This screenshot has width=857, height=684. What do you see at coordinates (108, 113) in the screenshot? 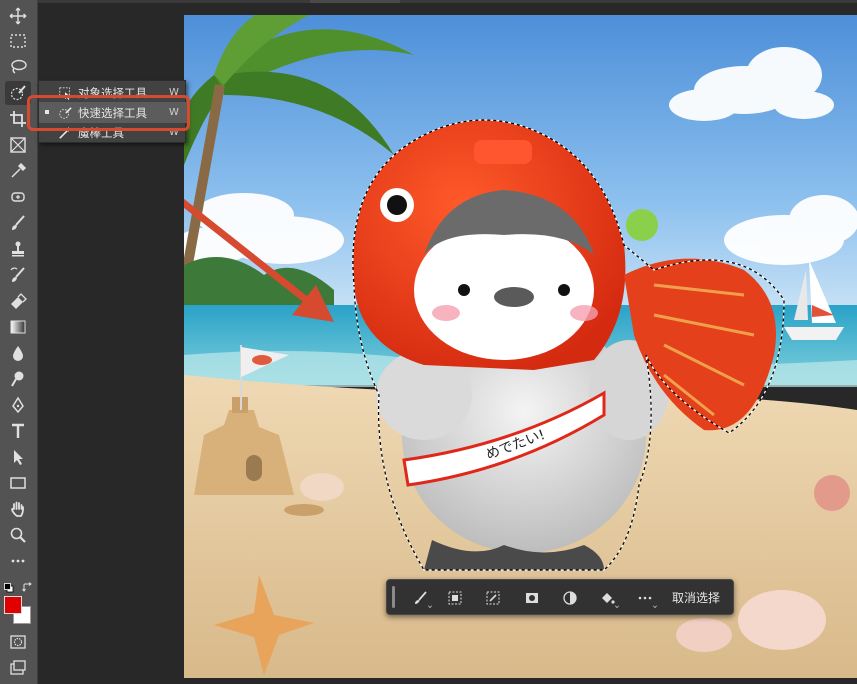
I see `annotation-highlight-box` at bounding box center [108, 113].